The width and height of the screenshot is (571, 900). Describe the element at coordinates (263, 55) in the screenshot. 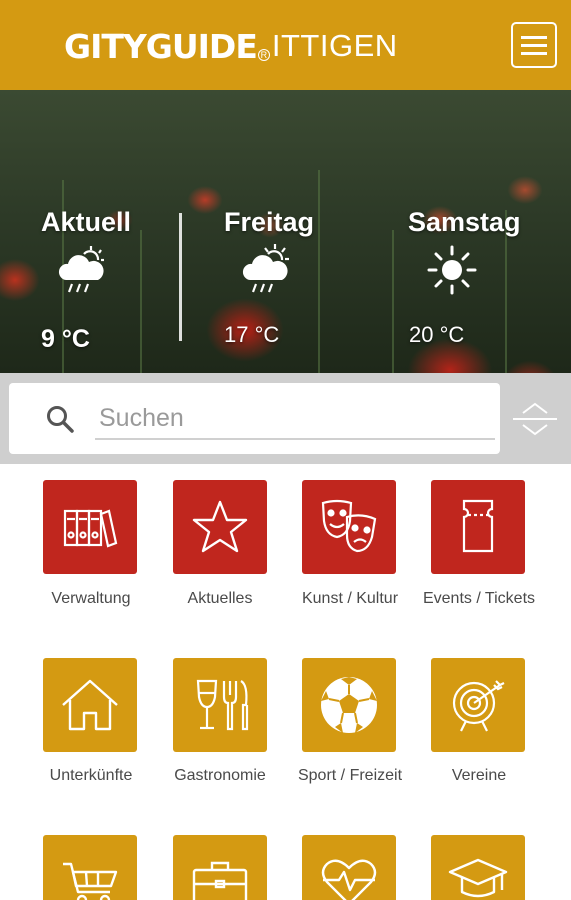

I see `registered-mark: R` at that location.